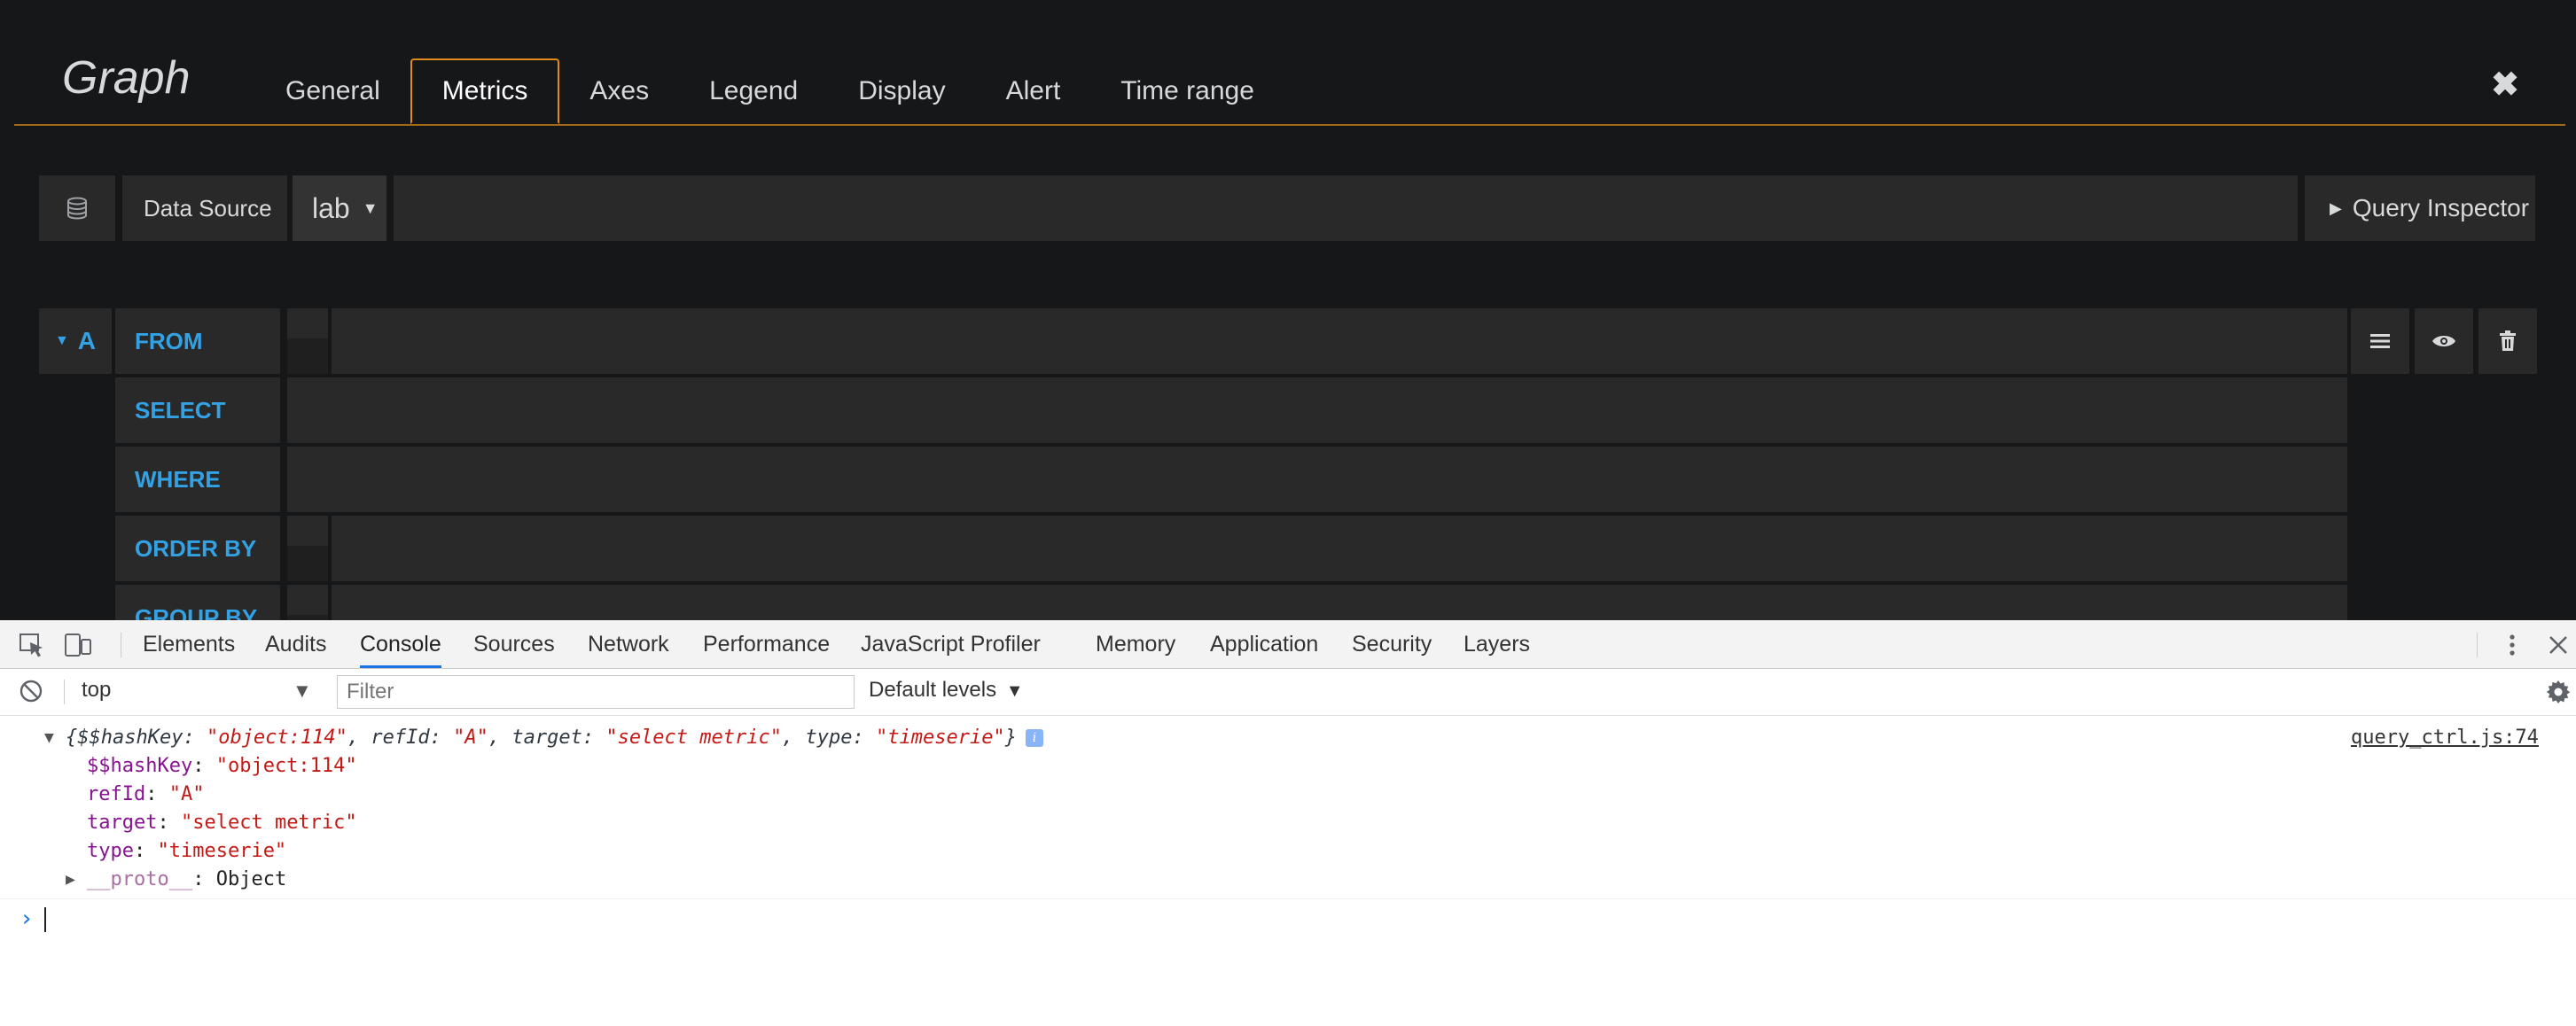 The height and width of the screenshot is (1026, 2576). Describe the element at coordinates (197, 602) in the screenshot. I see `group-by-keyword: GROUP BY` at that location.